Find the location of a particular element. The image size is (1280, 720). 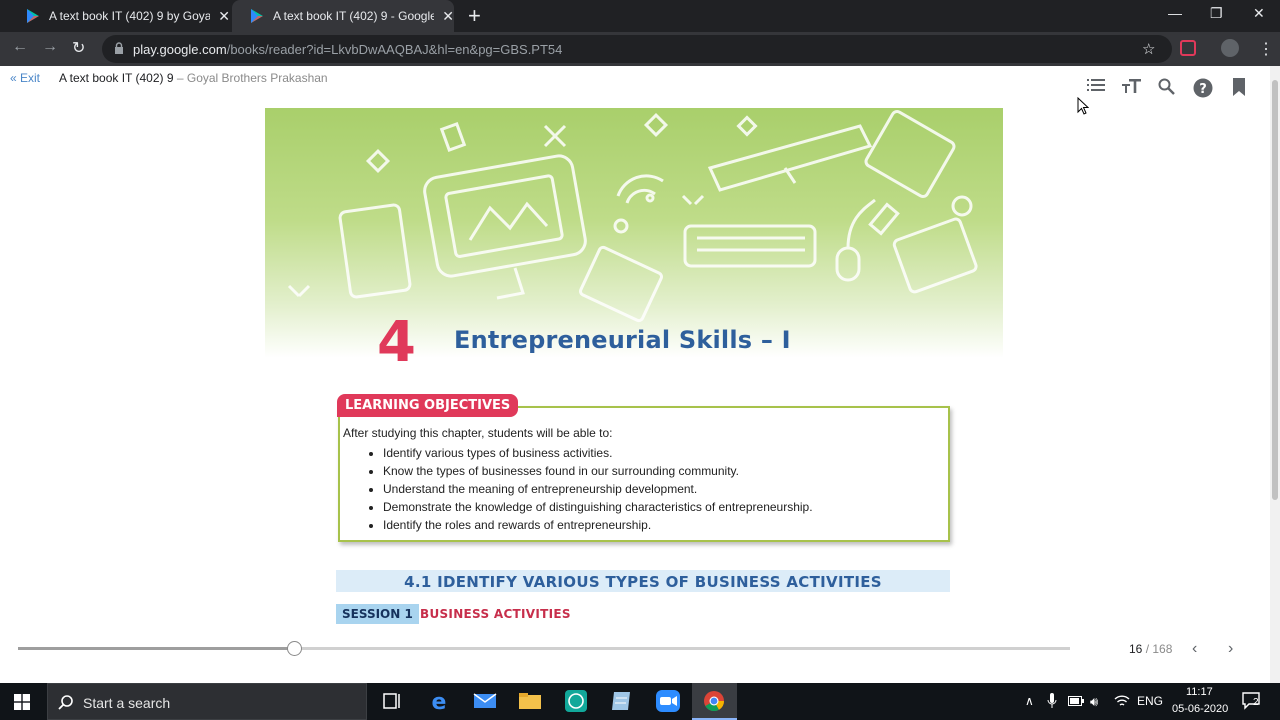

chrome-taskbar-active is located at coordinates (714, 701).